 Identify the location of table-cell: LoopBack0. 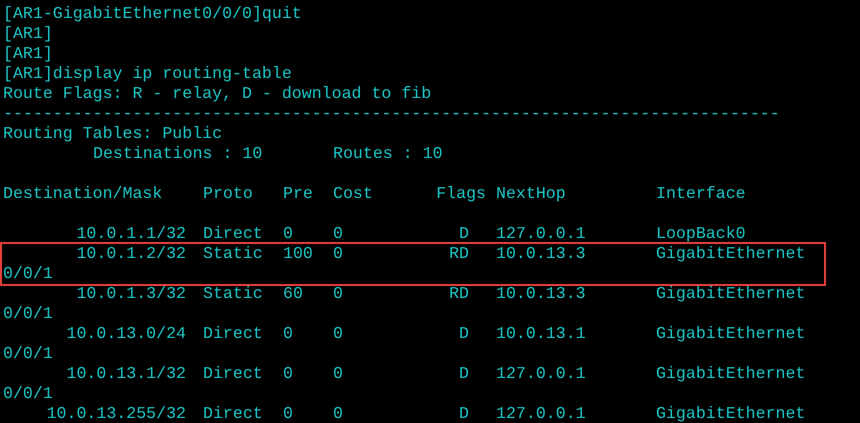
(701, 234).